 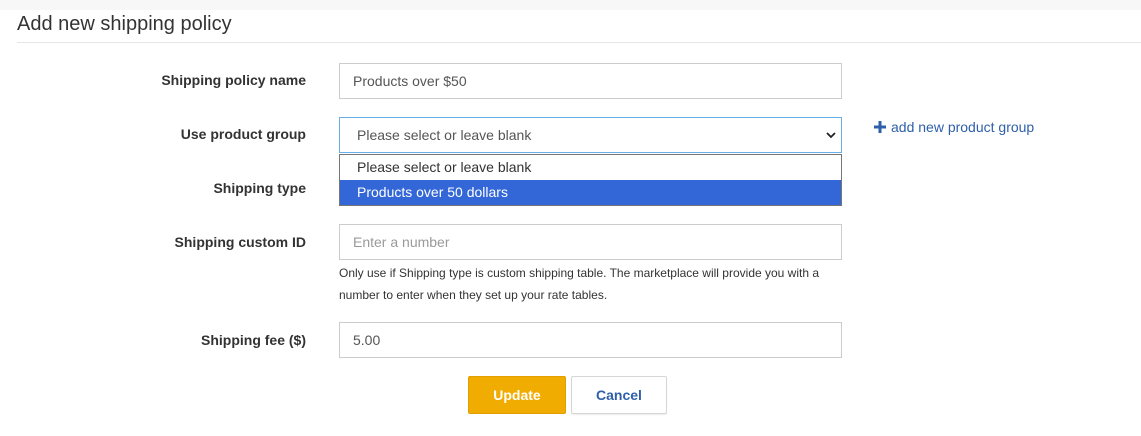 I want to click on add-product-group-link: add new product group, so click(x=954, y=127).